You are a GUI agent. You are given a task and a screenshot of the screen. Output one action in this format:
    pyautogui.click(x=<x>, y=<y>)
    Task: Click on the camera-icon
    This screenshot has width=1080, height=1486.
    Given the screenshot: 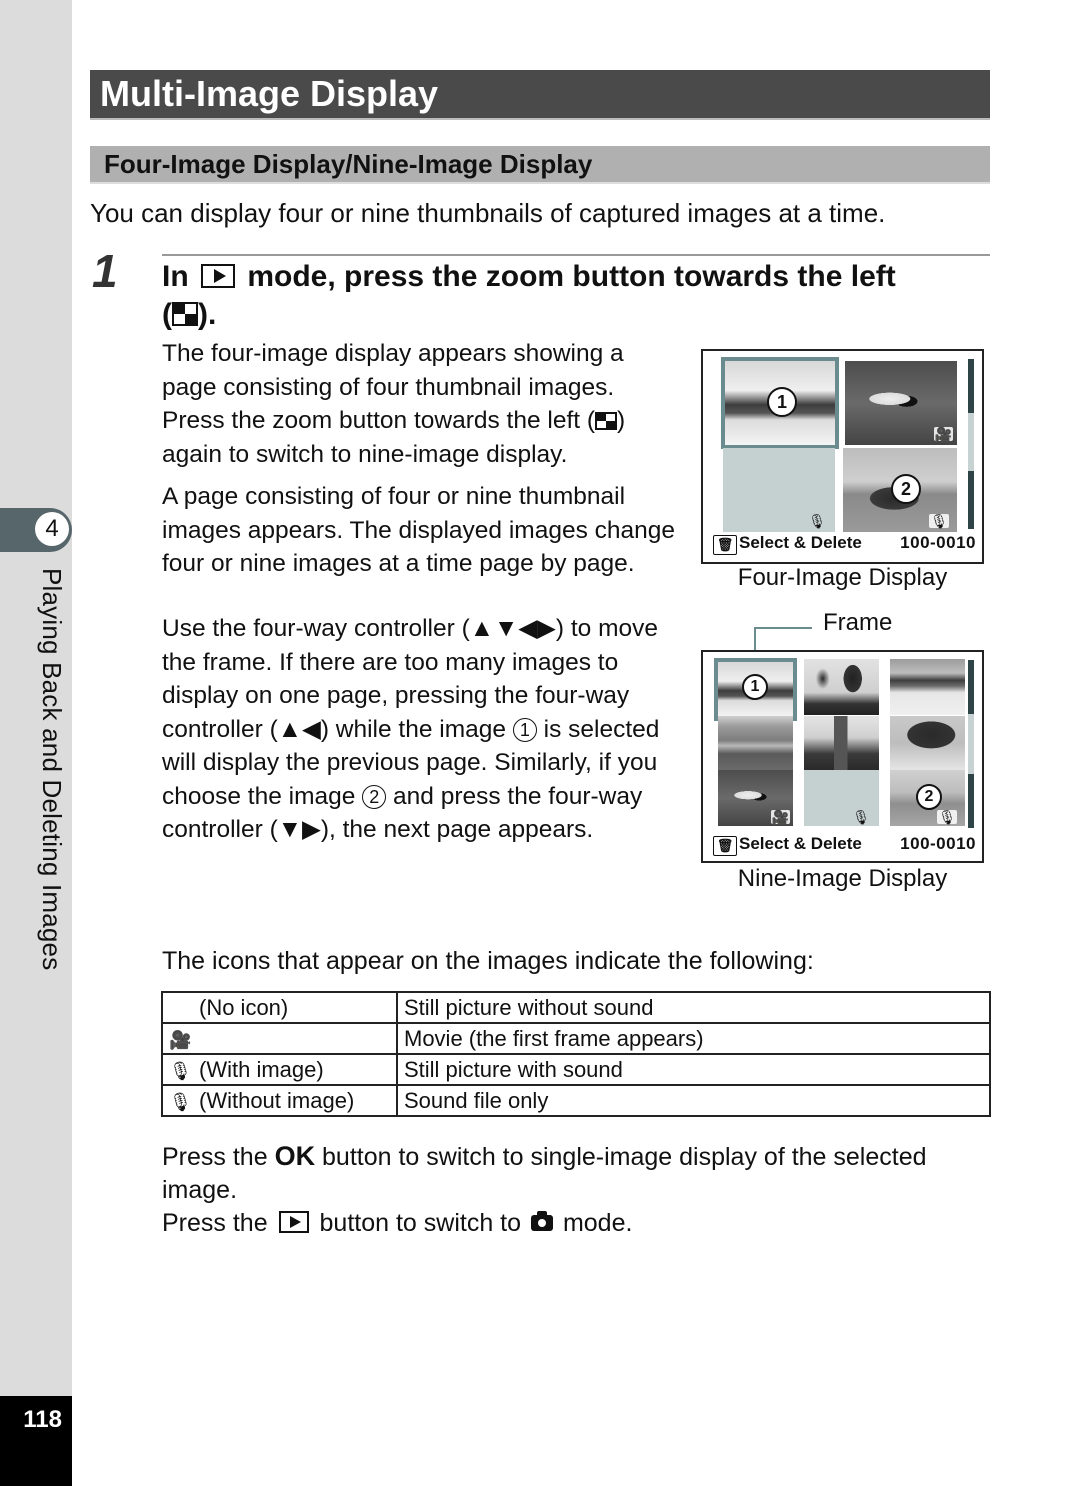 What is the action you would take?
    pyautogui.click(x=541, y=1221)
    